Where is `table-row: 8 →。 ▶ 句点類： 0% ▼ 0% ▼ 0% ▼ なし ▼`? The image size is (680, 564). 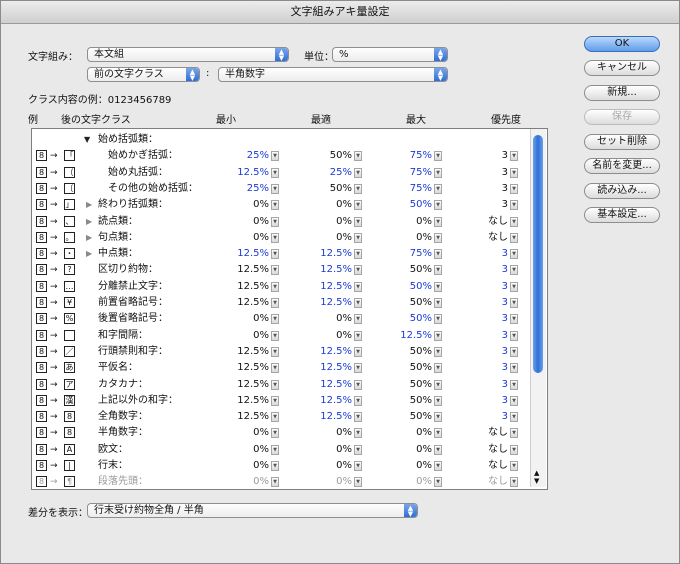
table-row: 8 →。 ▶ 句点類： 0% ▼ 0% ▼ 0% ▼ なし ▼ is located at coordinates (282, 238).